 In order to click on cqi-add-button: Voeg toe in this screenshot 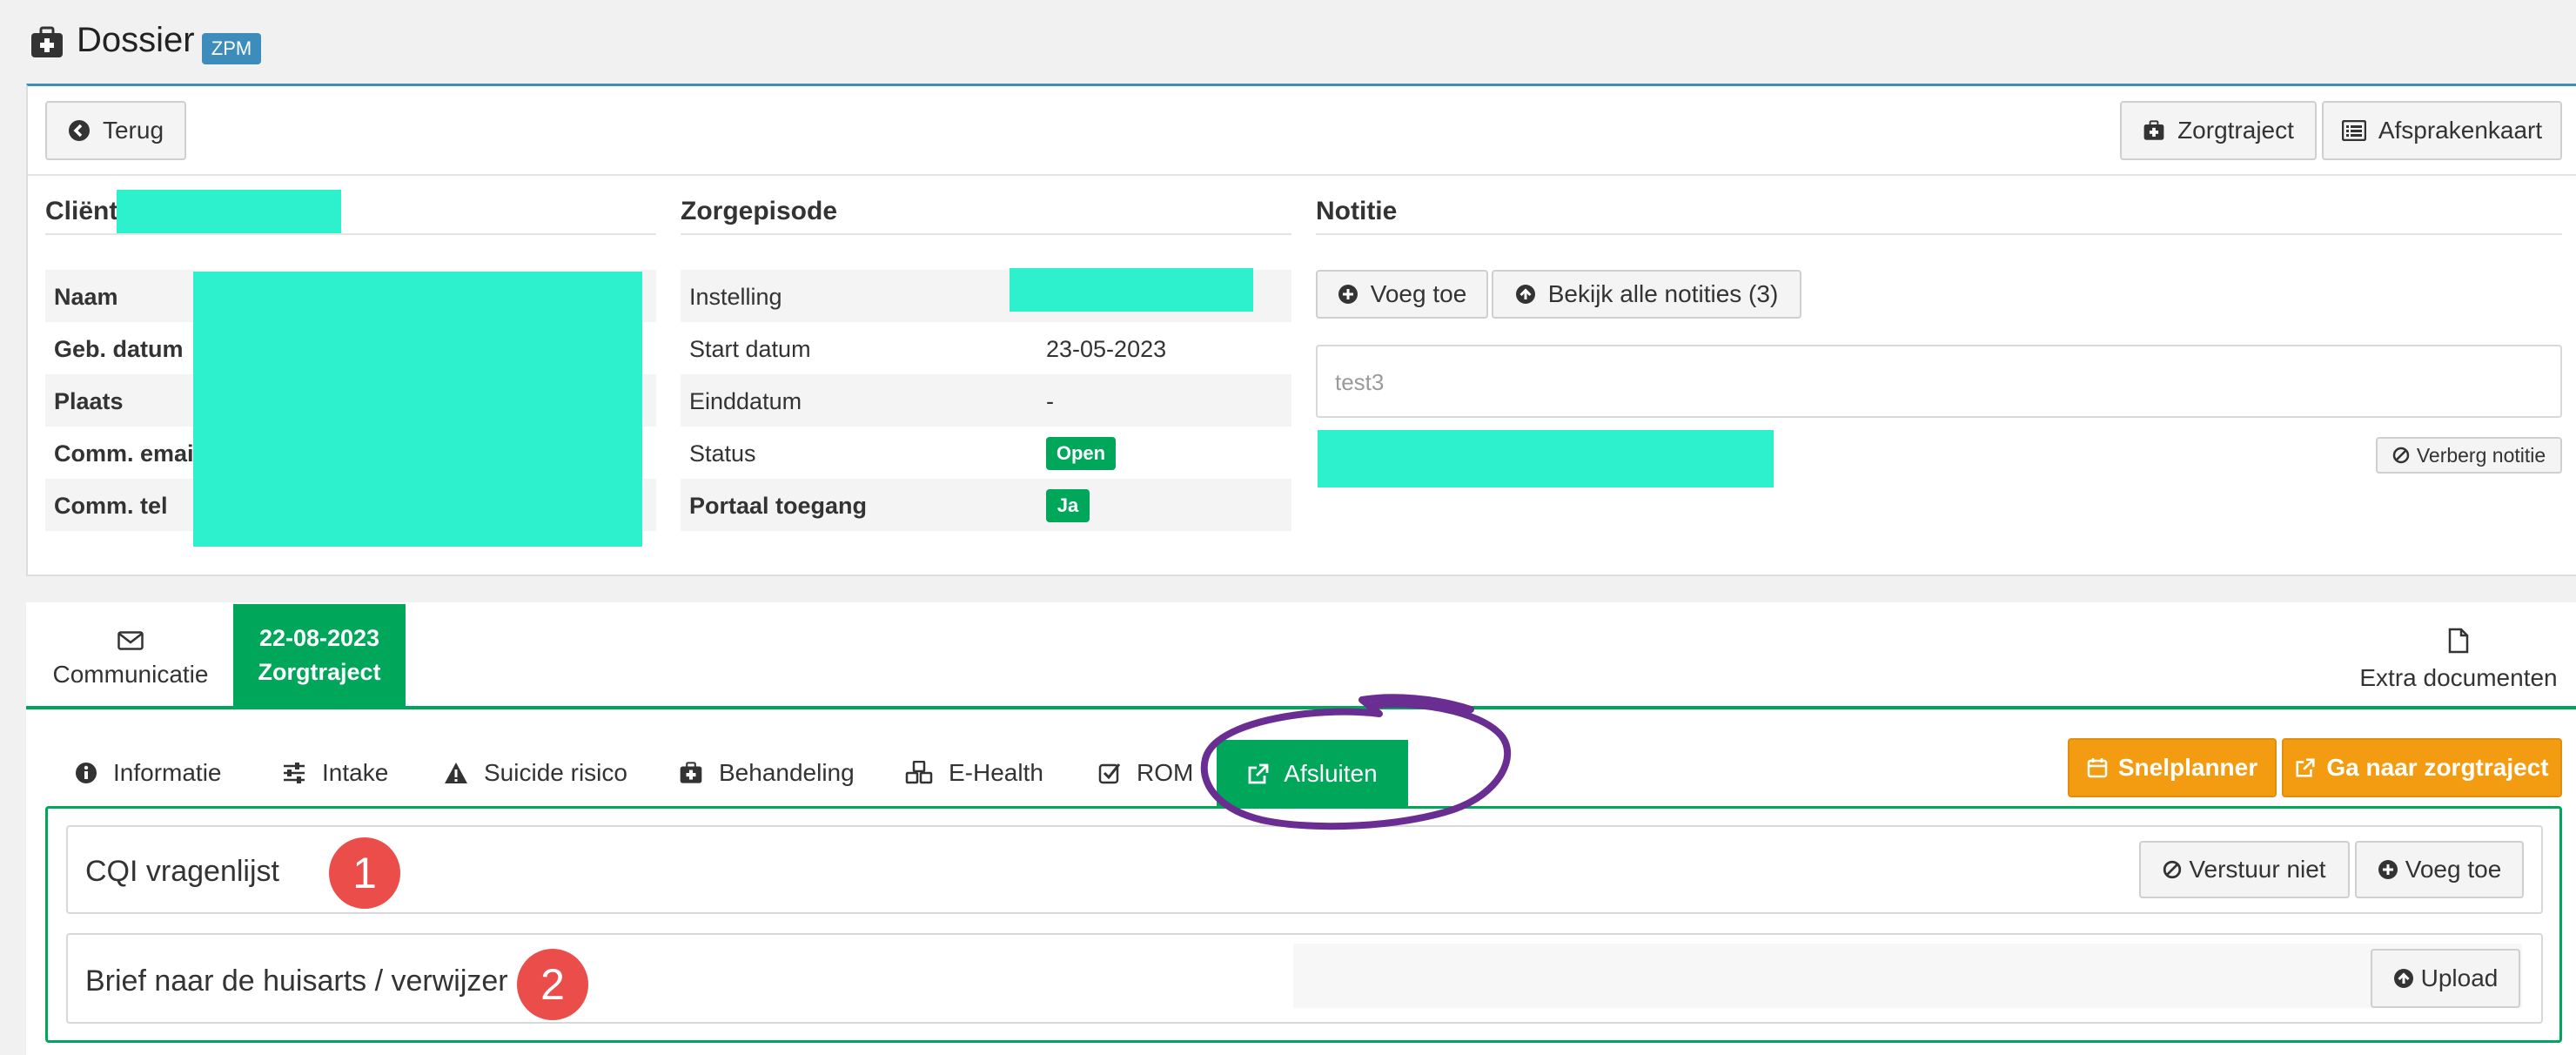, I will do `click(2439, 869)`.